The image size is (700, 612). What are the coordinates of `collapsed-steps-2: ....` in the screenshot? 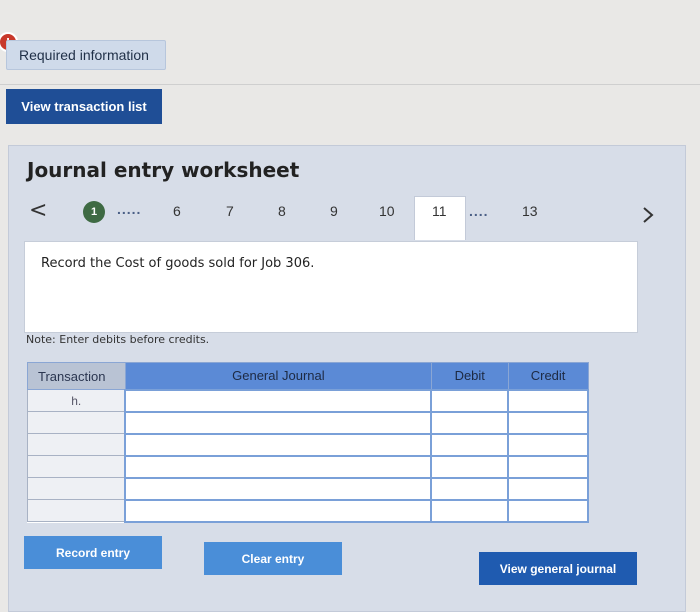 It's located at (479, 211).